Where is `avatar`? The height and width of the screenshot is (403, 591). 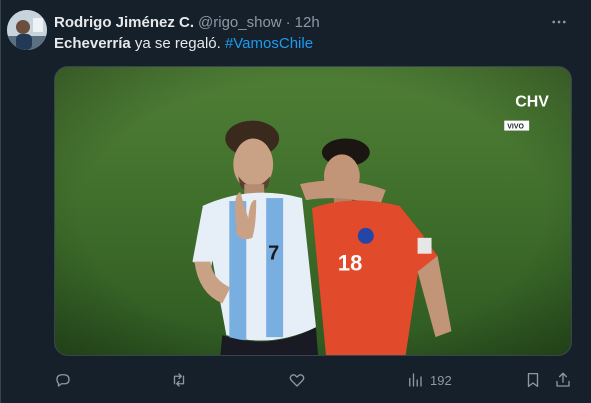
avatar is located at coordinates (27, 30).